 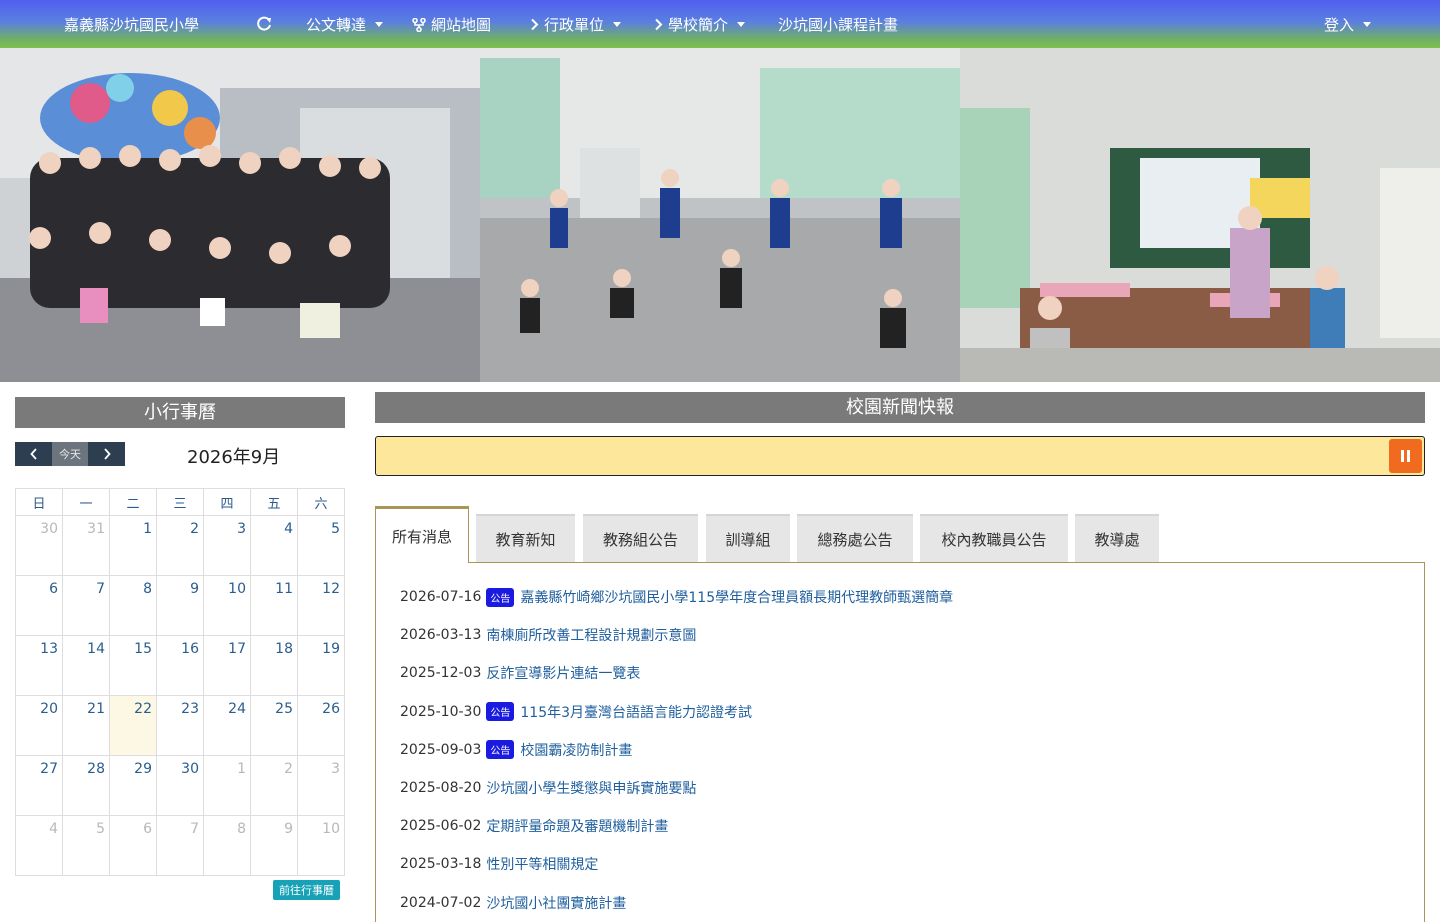 What do you see at coordinates (525, 538) in the screenshot?
I see `tab-education-news: 教育新知` at bounding box center [525, 538].